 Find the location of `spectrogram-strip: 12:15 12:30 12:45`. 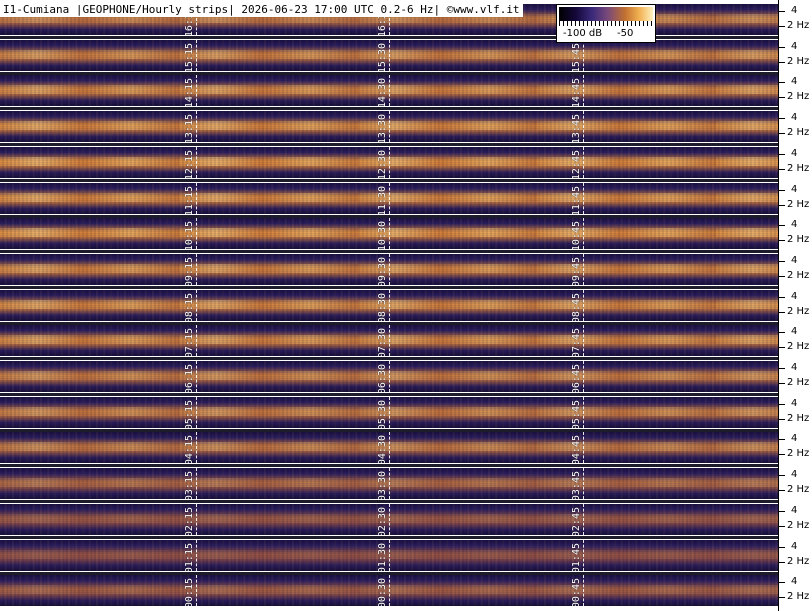

spectrogram-strip: 12:15 12:30 12:45 is located at coordinates (389, 162).